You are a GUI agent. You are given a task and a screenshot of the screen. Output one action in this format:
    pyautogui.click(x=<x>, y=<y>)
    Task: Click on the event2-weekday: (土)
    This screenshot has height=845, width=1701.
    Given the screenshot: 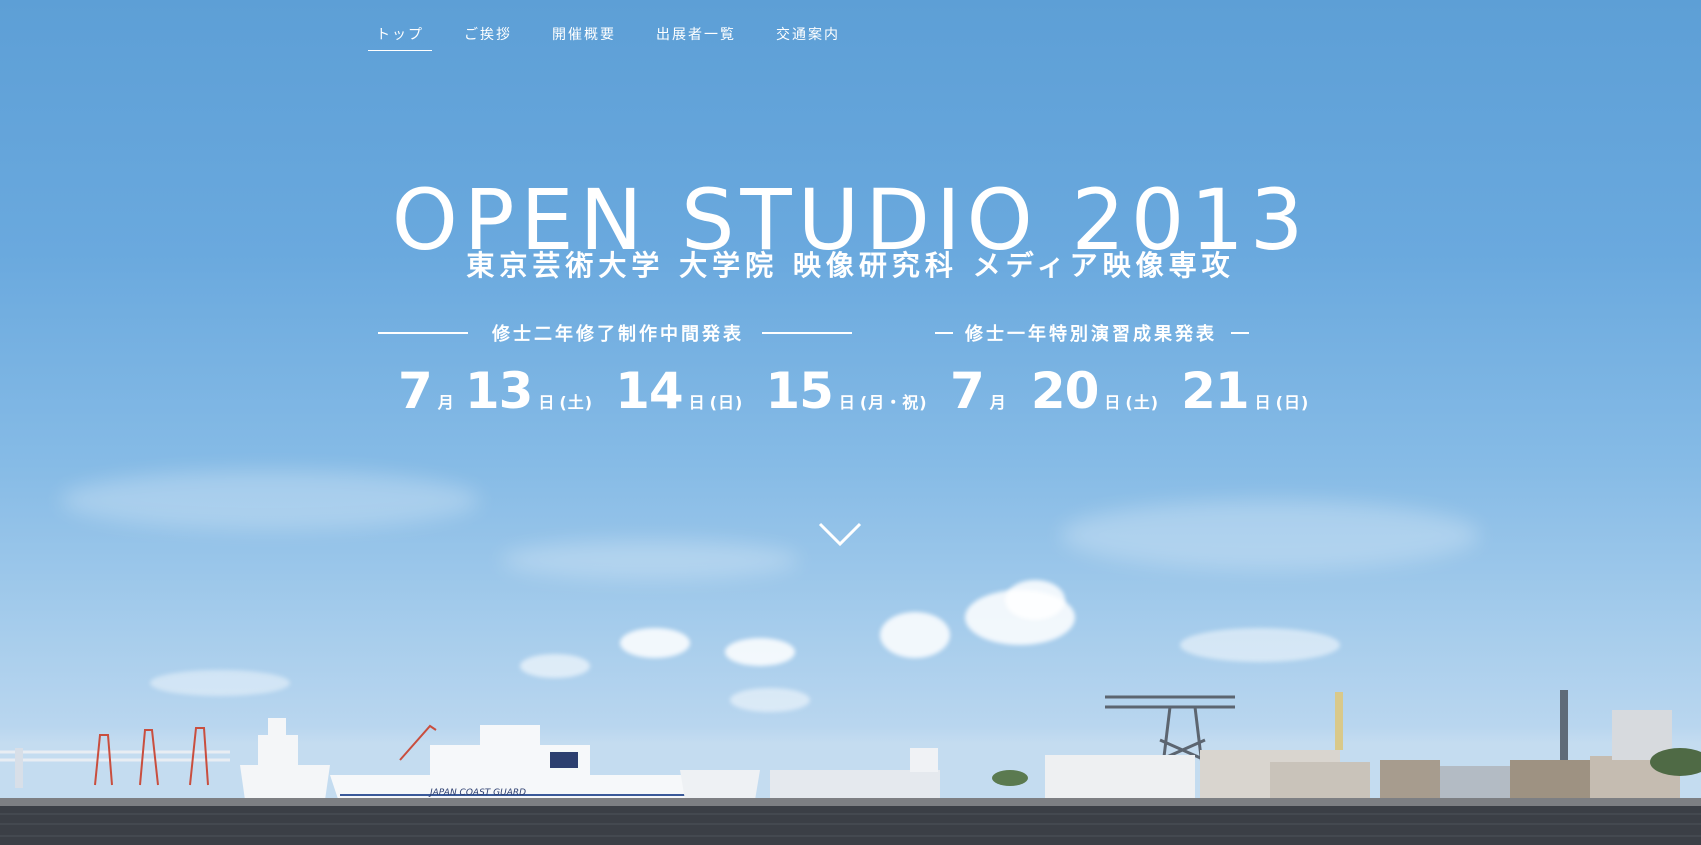 What is the action you would take?
    pyautogui.click(x=1142, y=402)
    